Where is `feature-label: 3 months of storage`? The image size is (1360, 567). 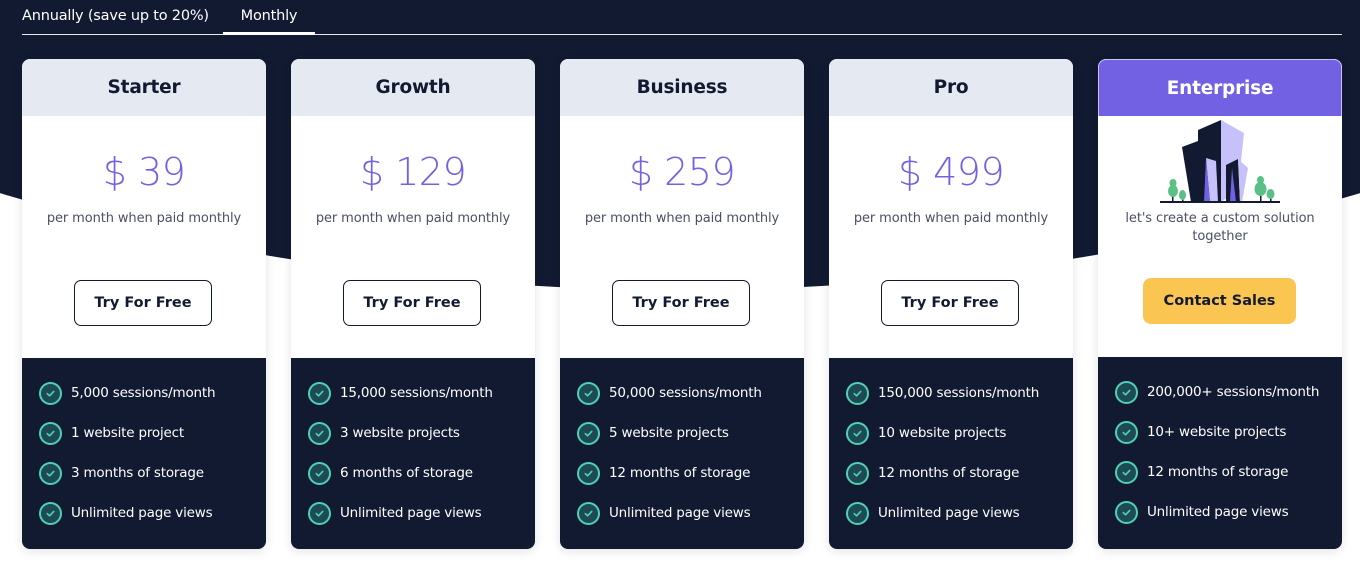
feature-label: 3 months of storage is located at coordinates (137, 473).